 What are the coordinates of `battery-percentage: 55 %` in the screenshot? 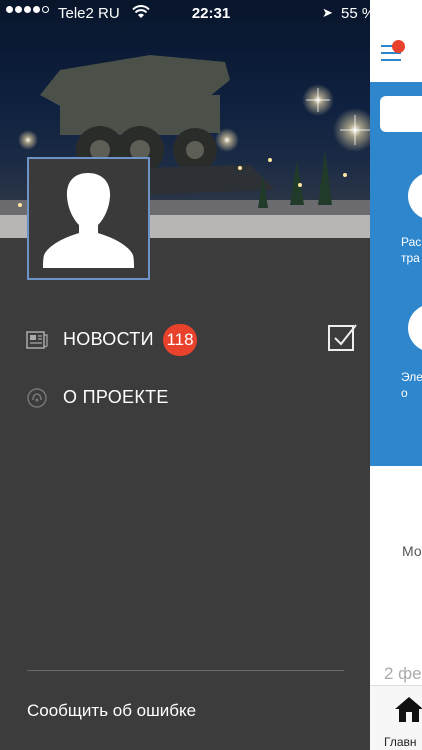 It's located at (358, 13).